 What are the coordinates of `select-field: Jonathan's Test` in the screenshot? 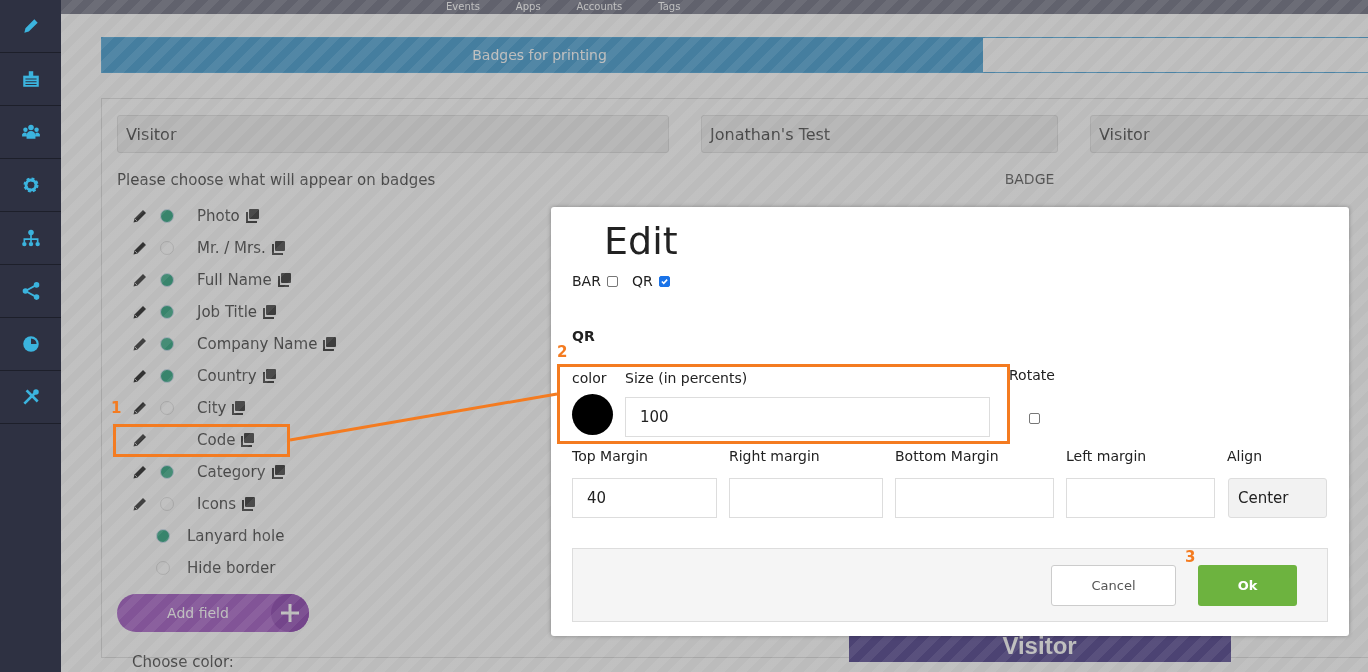 It's located at (879, 134).